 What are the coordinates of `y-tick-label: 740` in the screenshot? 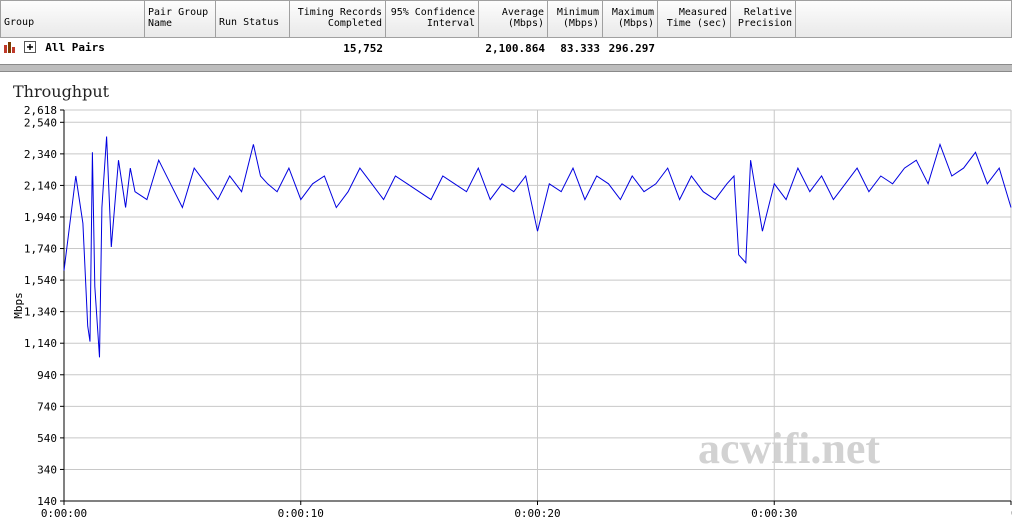 It's located at (47, 406).